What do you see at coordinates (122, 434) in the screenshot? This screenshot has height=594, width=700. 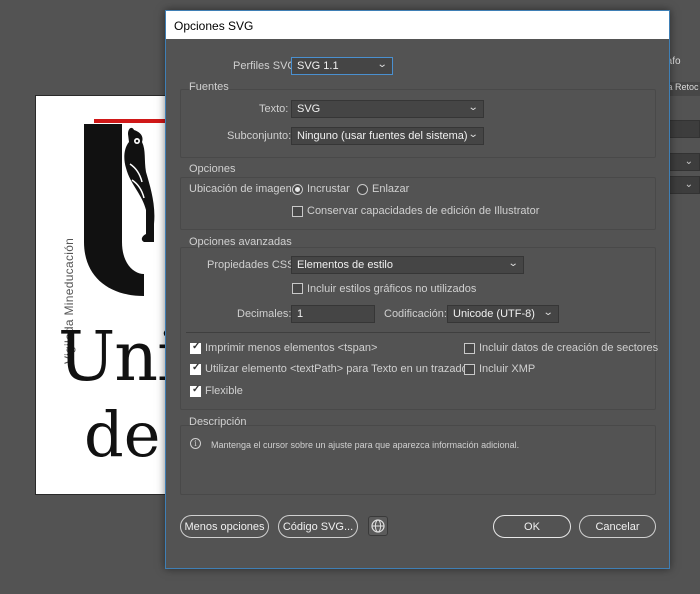 I see `artboard-heading-2: de` at bounding box center [122, 434].